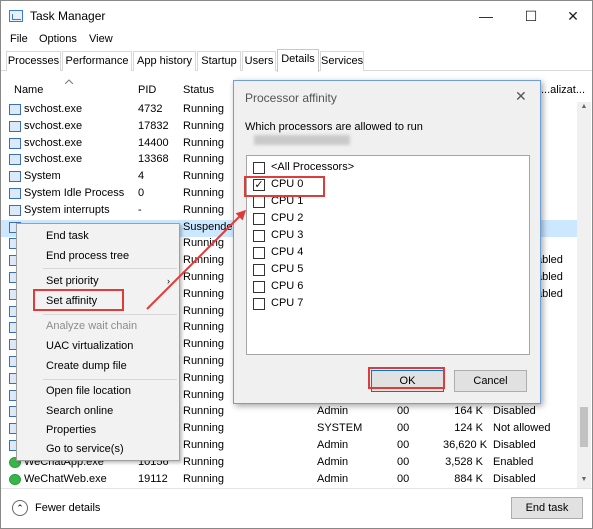 The height and width of the screenshot is (529, 593). Describe the element at coordinates (219, 61) in the screenshot. I see `tab-startup: Startup` at that location.